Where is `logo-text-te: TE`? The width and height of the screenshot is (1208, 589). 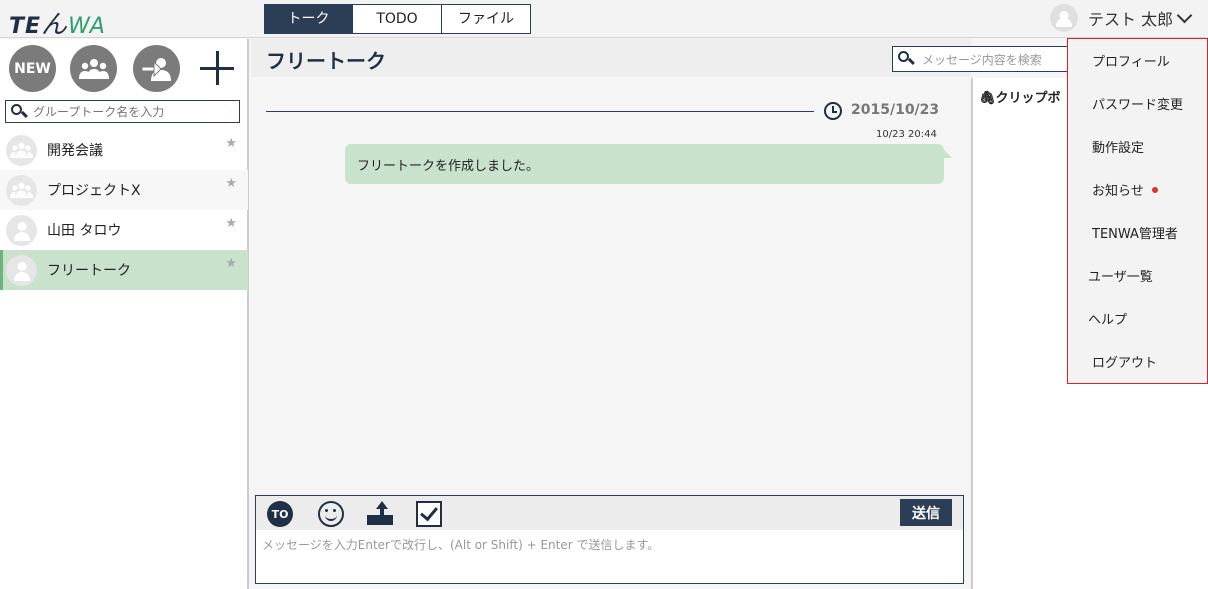 logo-text-te: TE is located at coordinates (25, 26).